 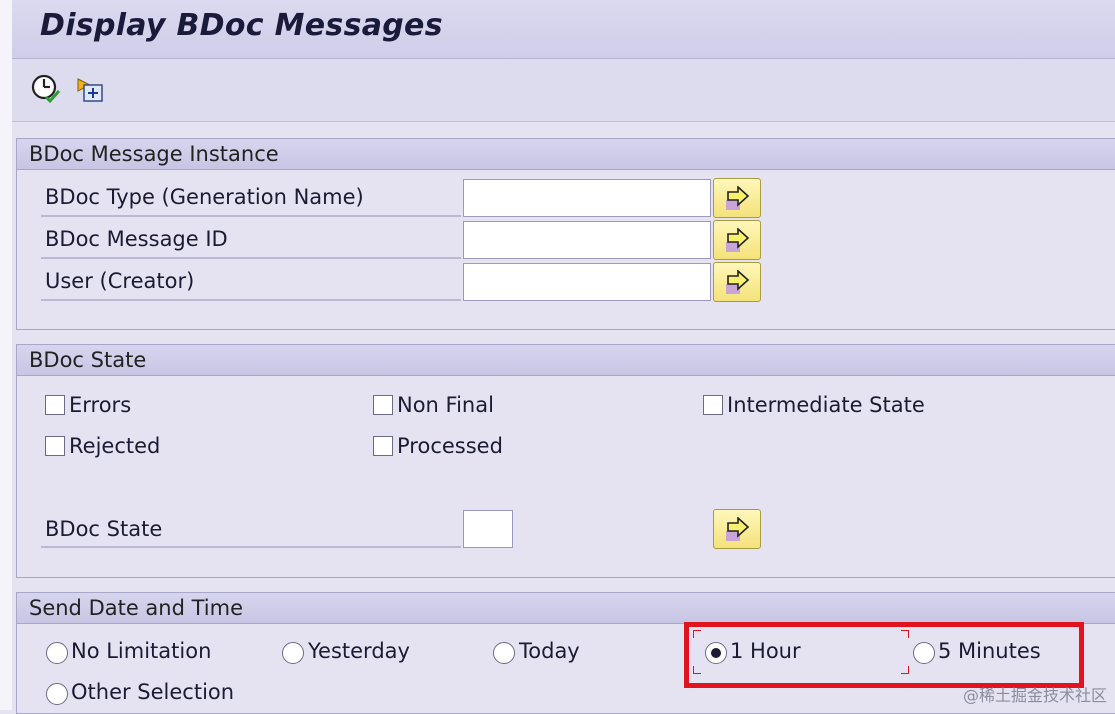 I want to click on bdoc-type-input, so click(x=587, y=198).